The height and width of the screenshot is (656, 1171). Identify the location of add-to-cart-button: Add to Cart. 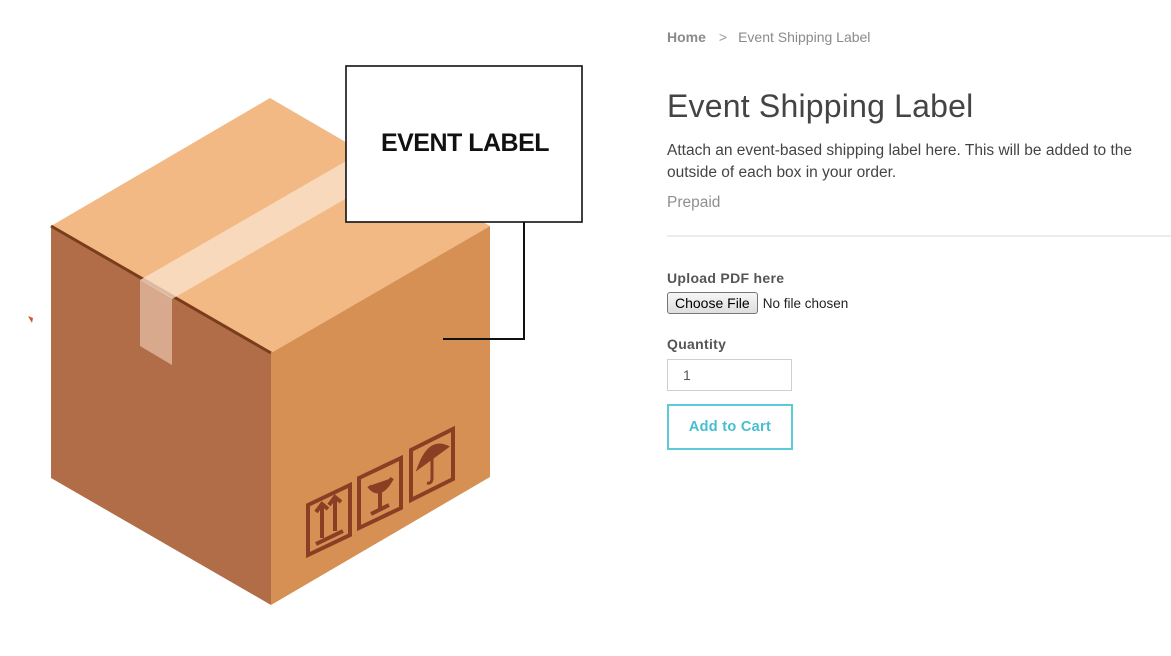
(730, 427).